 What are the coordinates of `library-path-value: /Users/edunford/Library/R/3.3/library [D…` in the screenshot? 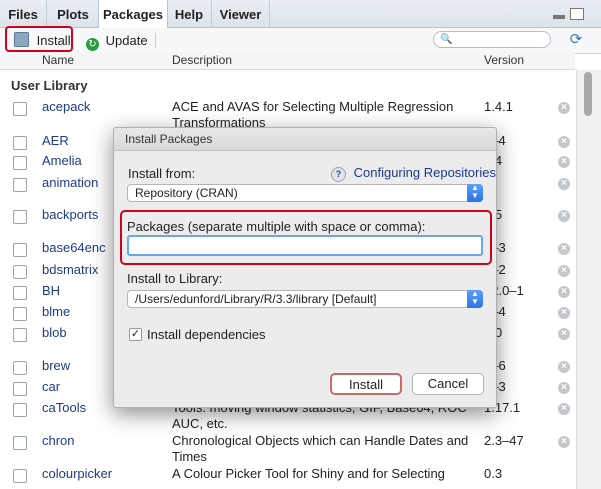 It's located at (256, 299).